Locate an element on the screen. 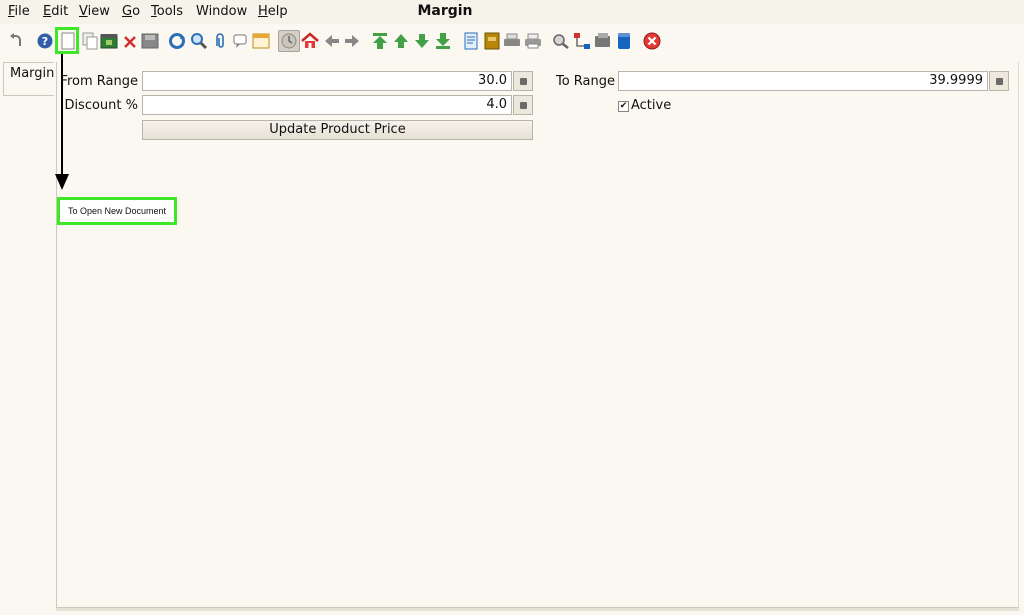  window-title: Margin is located at coordinates (445, 11).